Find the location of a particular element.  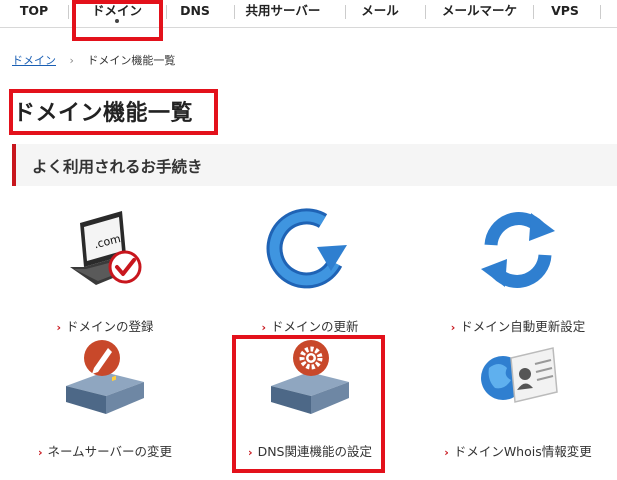

feature-whois-change: › ドメインWhois情報変更 is located at coordinates (517, 395).